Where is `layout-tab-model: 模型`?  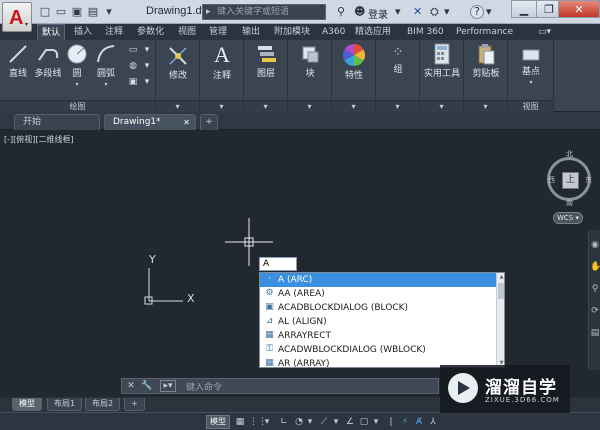 layout-tab-model: 模型 is located at coordinates (27, 404).